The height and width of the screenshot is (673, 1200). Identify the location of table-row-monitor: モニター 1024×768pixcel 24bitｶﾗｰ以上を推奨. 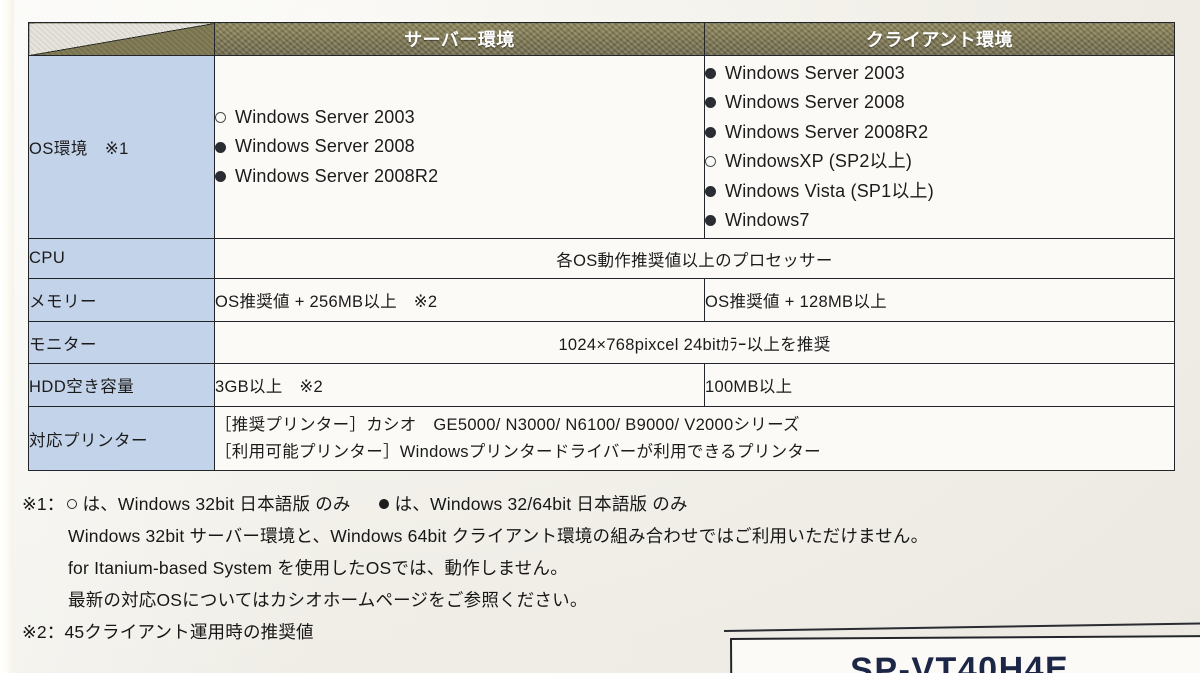
(601, 342).